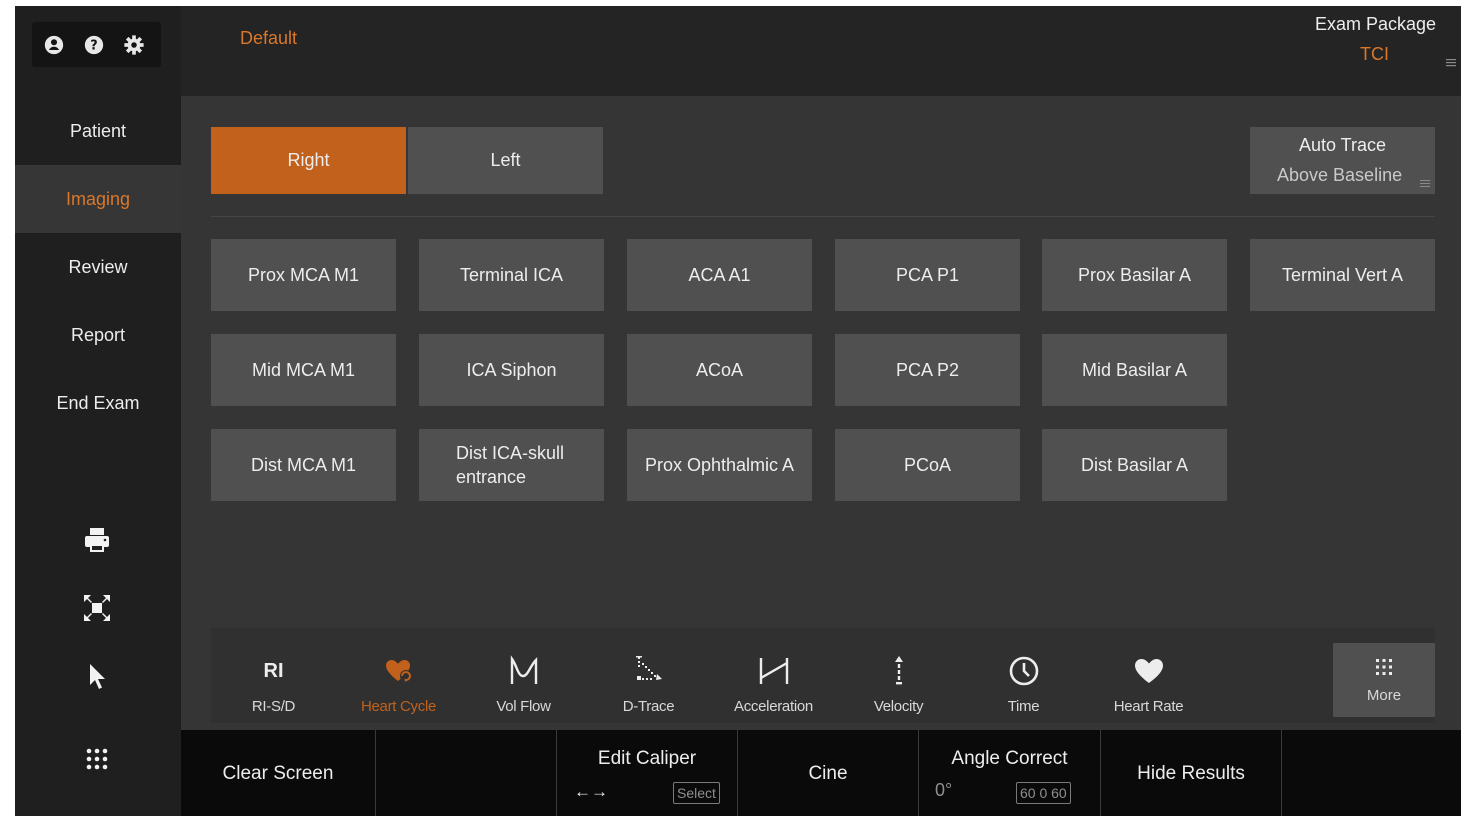 This screenshot has width=1461, height=816. I want to click on vessel-button: ACoA, so click(719, 370).